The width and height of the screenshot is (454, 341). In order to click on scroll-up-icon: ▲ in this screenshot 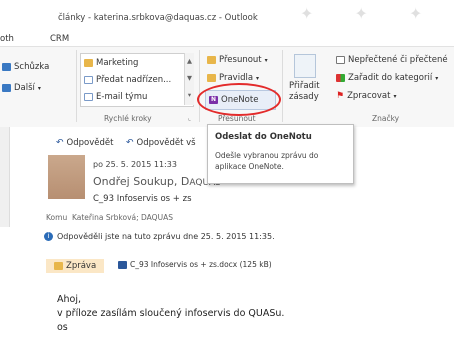, I will do `click(189, 61)`.